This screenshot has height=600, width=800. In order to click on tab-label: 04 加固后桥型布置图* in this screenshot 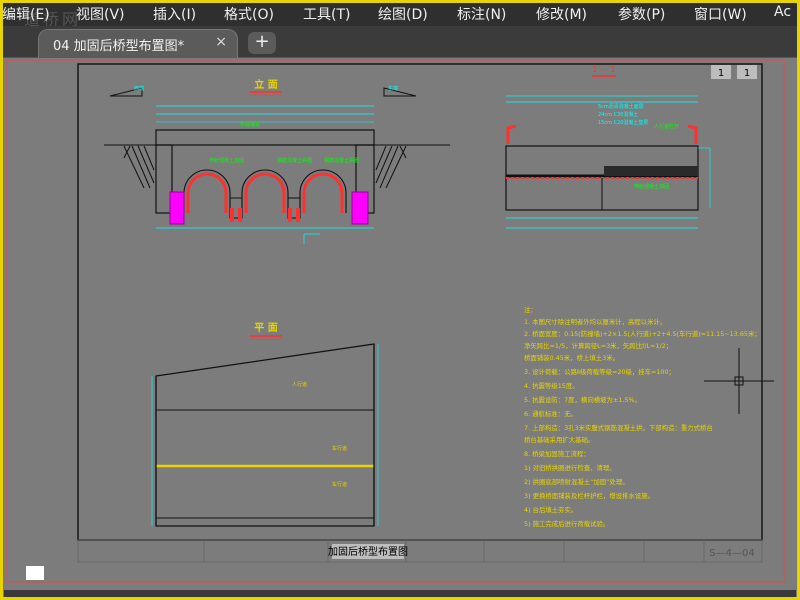, I will do `click(119, 46)`.